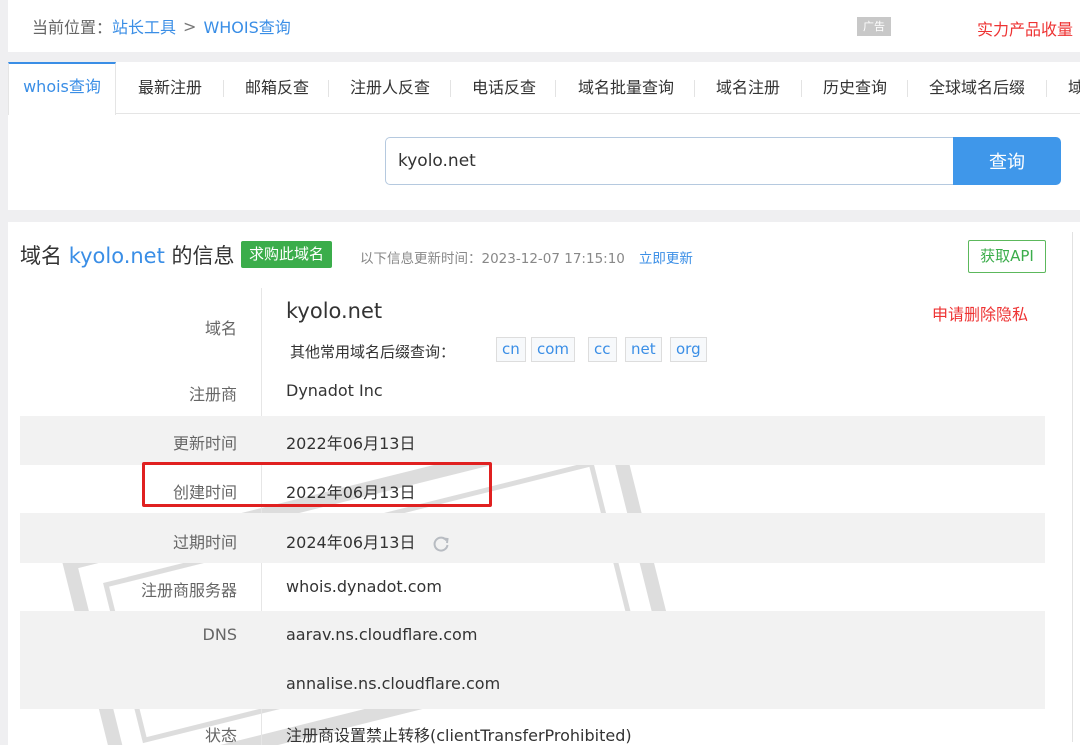  Describe the element at coordinates (1074, 88) in the screenshot. I see `tab-overflow: 域` at that location.